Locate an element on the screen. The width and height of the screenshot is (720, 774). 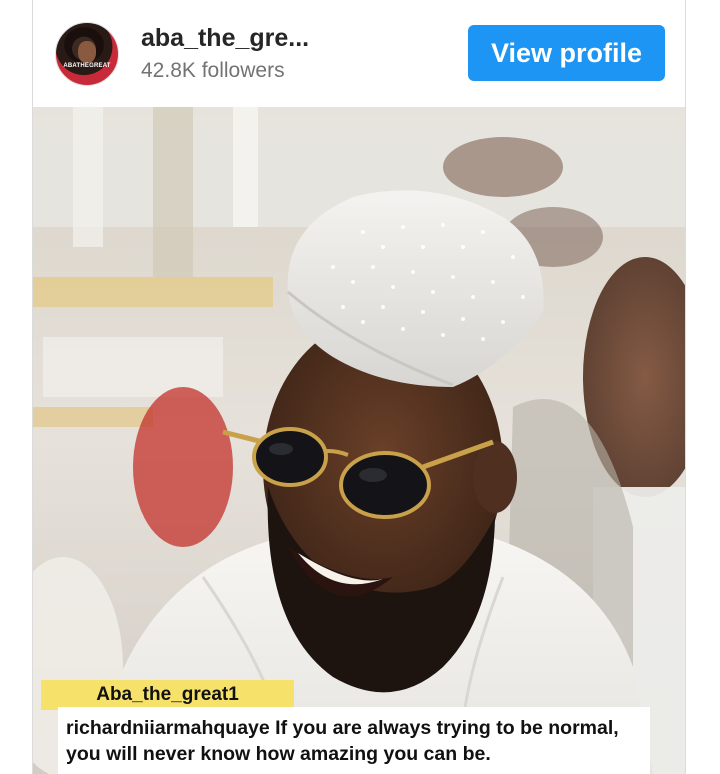
avatar-face is located at coordinates (87, 52).